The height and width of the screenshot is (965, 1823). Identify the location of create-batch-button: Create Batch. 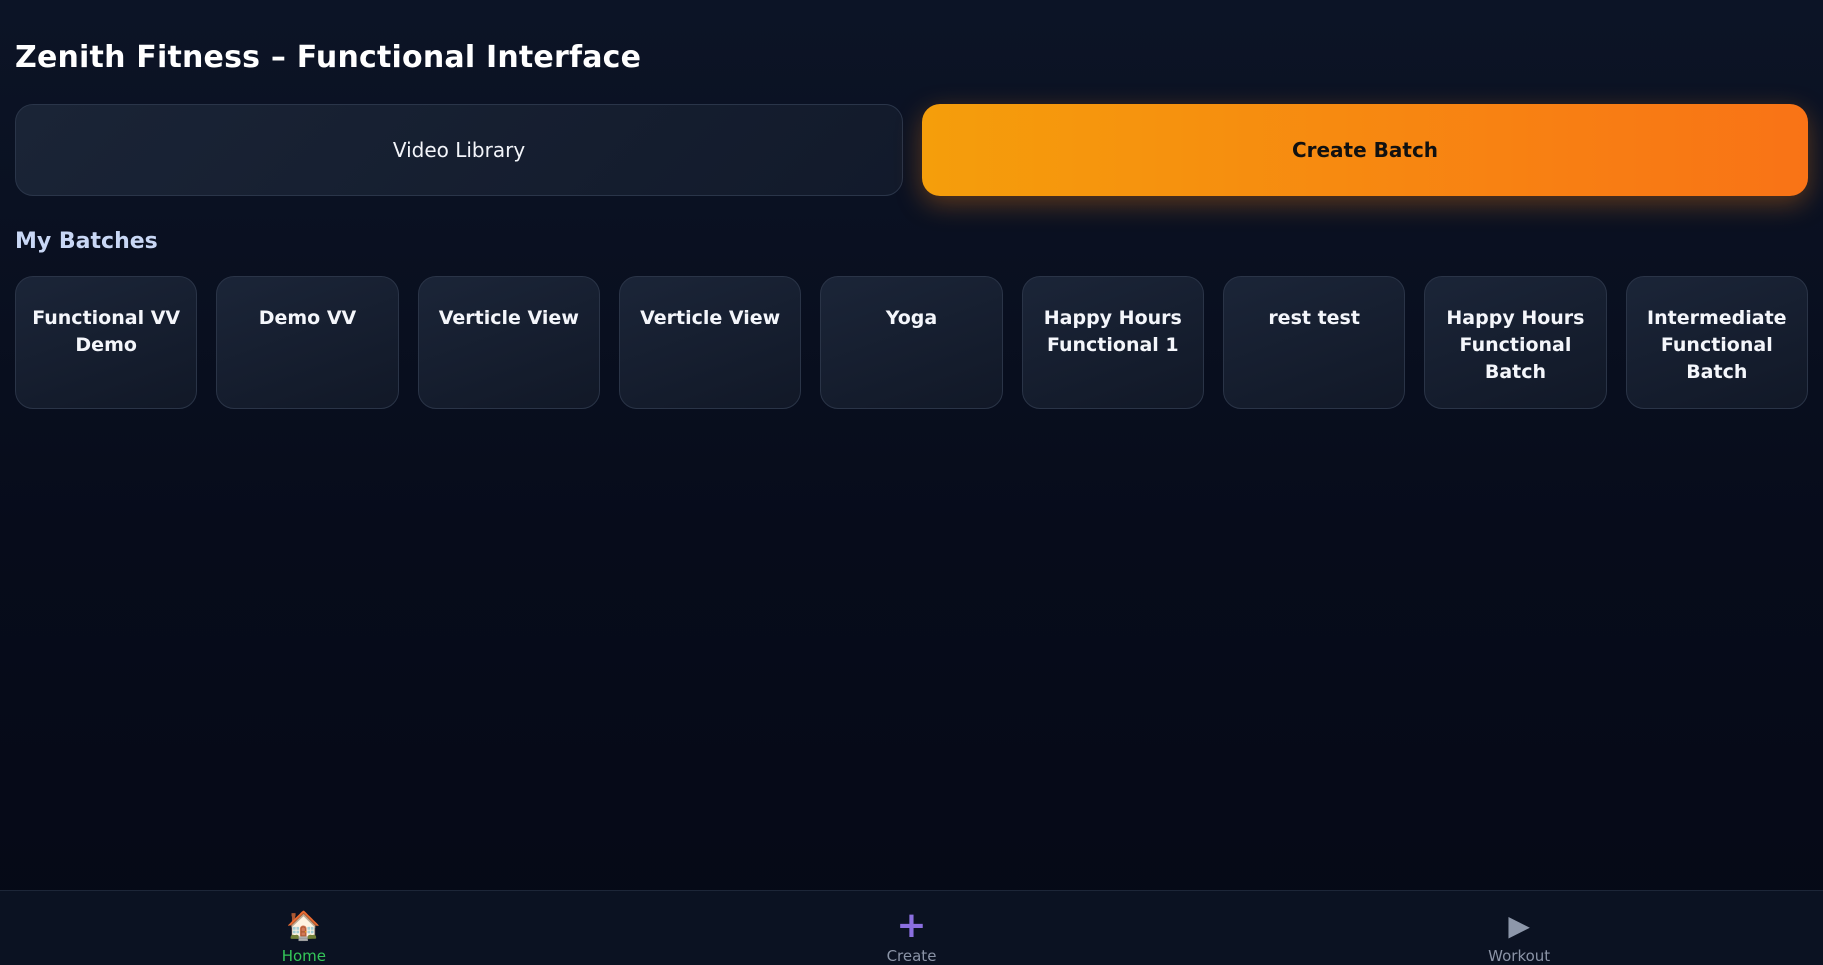
(1365, 150).